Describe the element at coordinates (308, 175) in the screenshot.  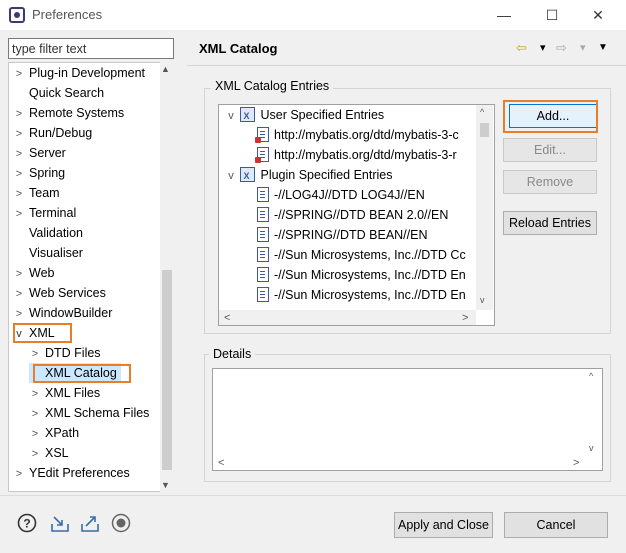
I see `plugin-entries-node: v Plugin Specified Entries` at that location.